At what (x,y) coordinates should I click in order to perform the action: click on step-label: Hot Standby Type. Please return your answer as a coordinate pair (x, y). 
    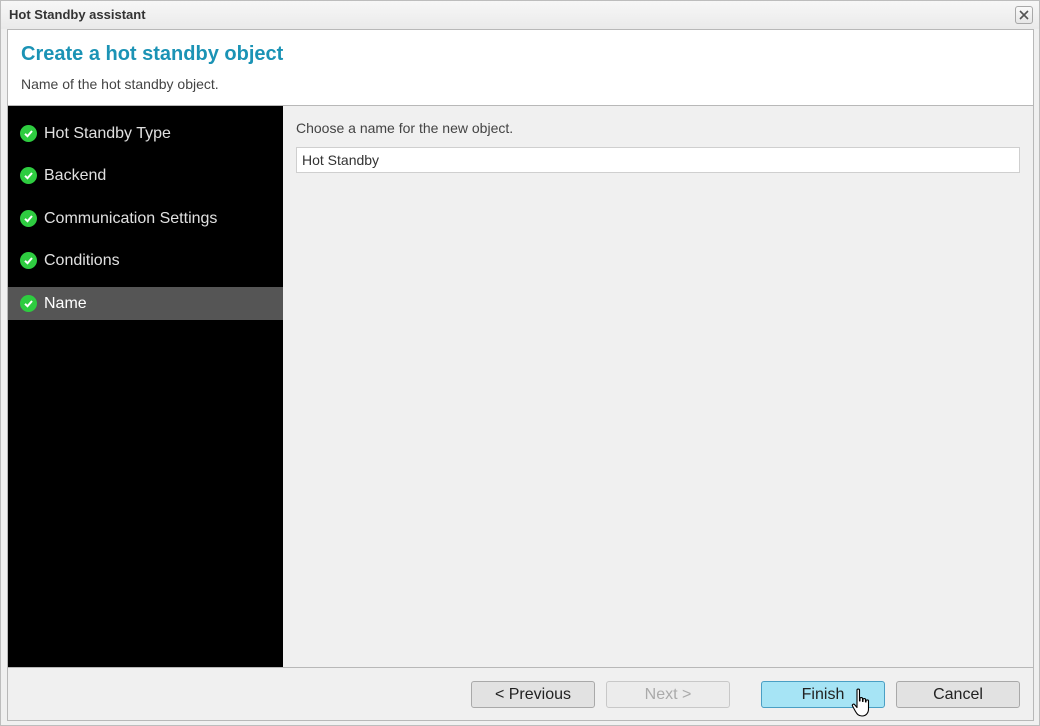
    Looking at the image, I should click on (107, 133).